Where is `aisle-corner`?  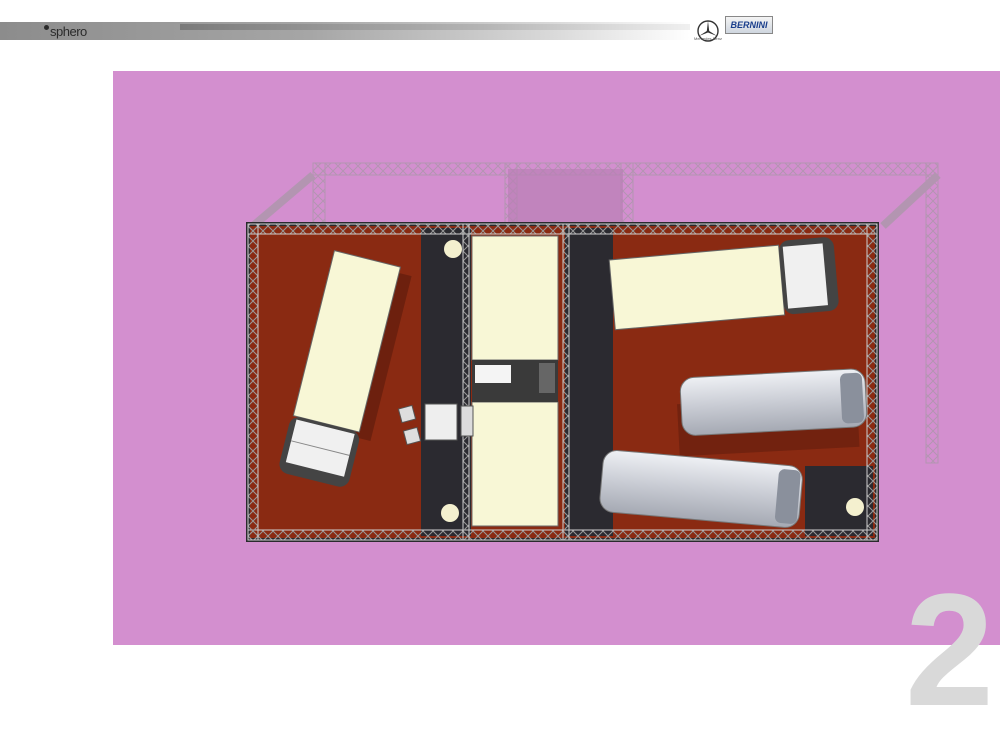
aisle-corner is located at coordinates (839, 501).